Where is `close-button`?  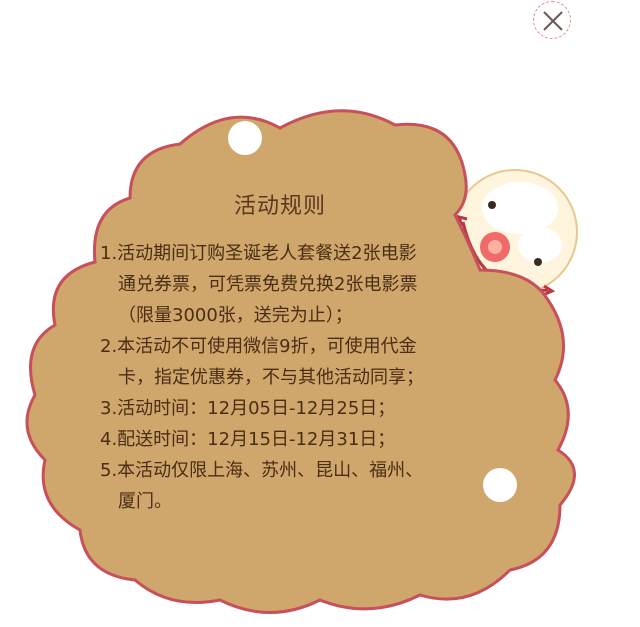 close-button is located at coordinates (552, 20).